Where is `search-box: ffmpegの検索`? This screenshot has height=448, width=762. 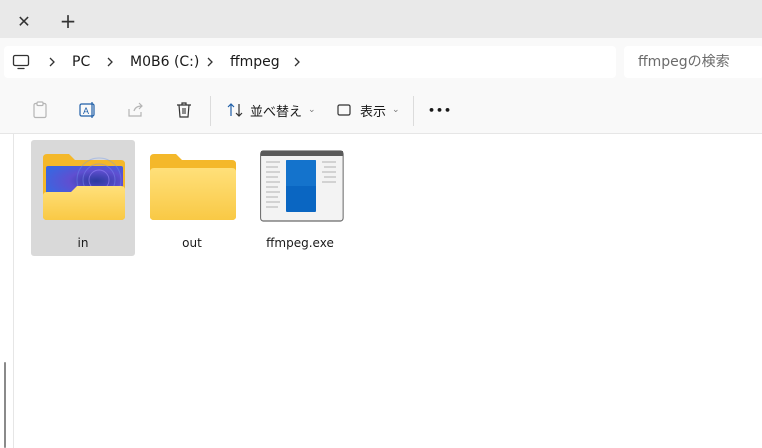
search-box: ffmpegの検索 is located at coordinates (693, 62).